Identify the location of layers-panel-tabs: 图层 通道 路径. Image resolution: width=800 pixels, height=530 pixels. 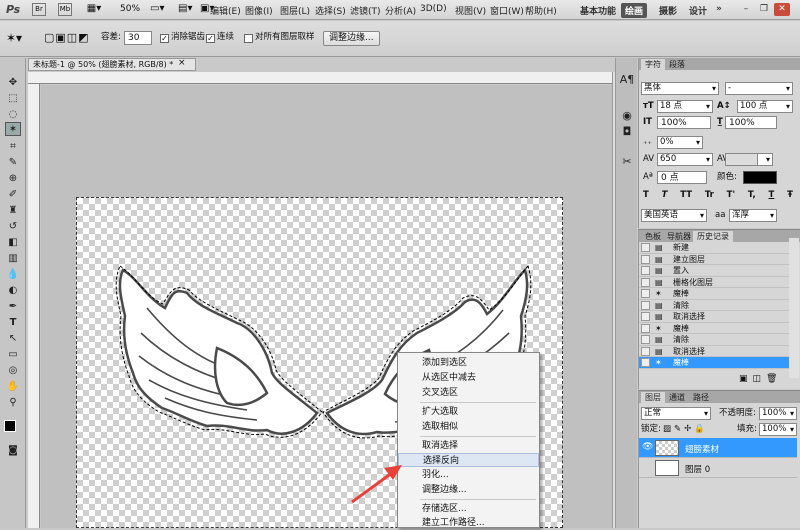
(719, 397).